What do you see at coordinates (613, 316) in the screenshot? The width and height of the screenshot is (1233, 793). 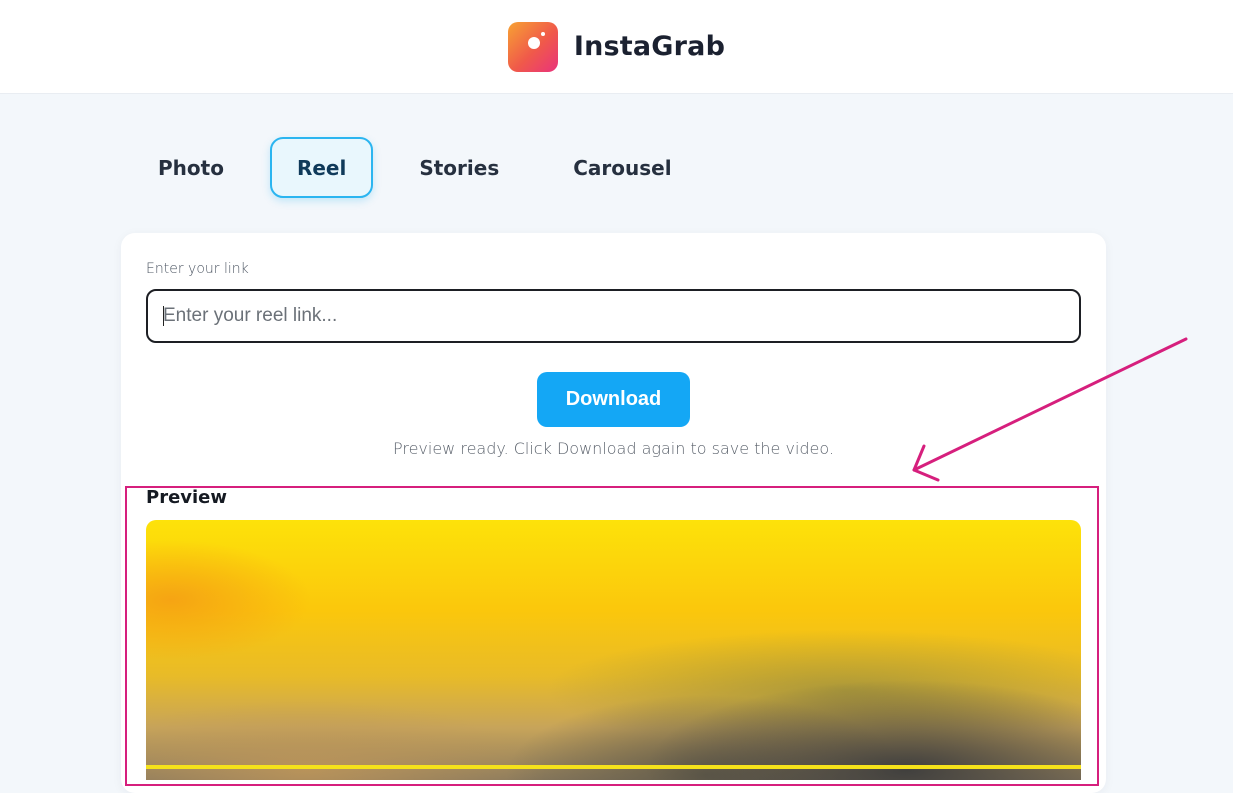 I see `link-input` at bounding box center [613, 316].